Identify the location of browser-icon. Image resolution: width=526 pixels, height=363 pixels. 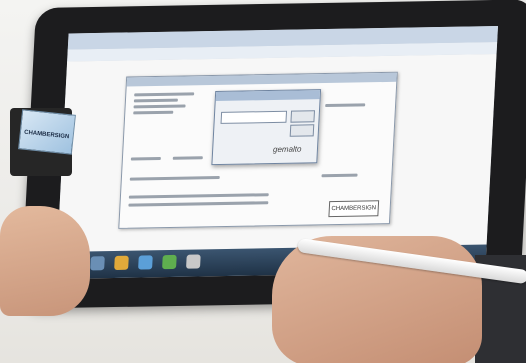
(145, 262).